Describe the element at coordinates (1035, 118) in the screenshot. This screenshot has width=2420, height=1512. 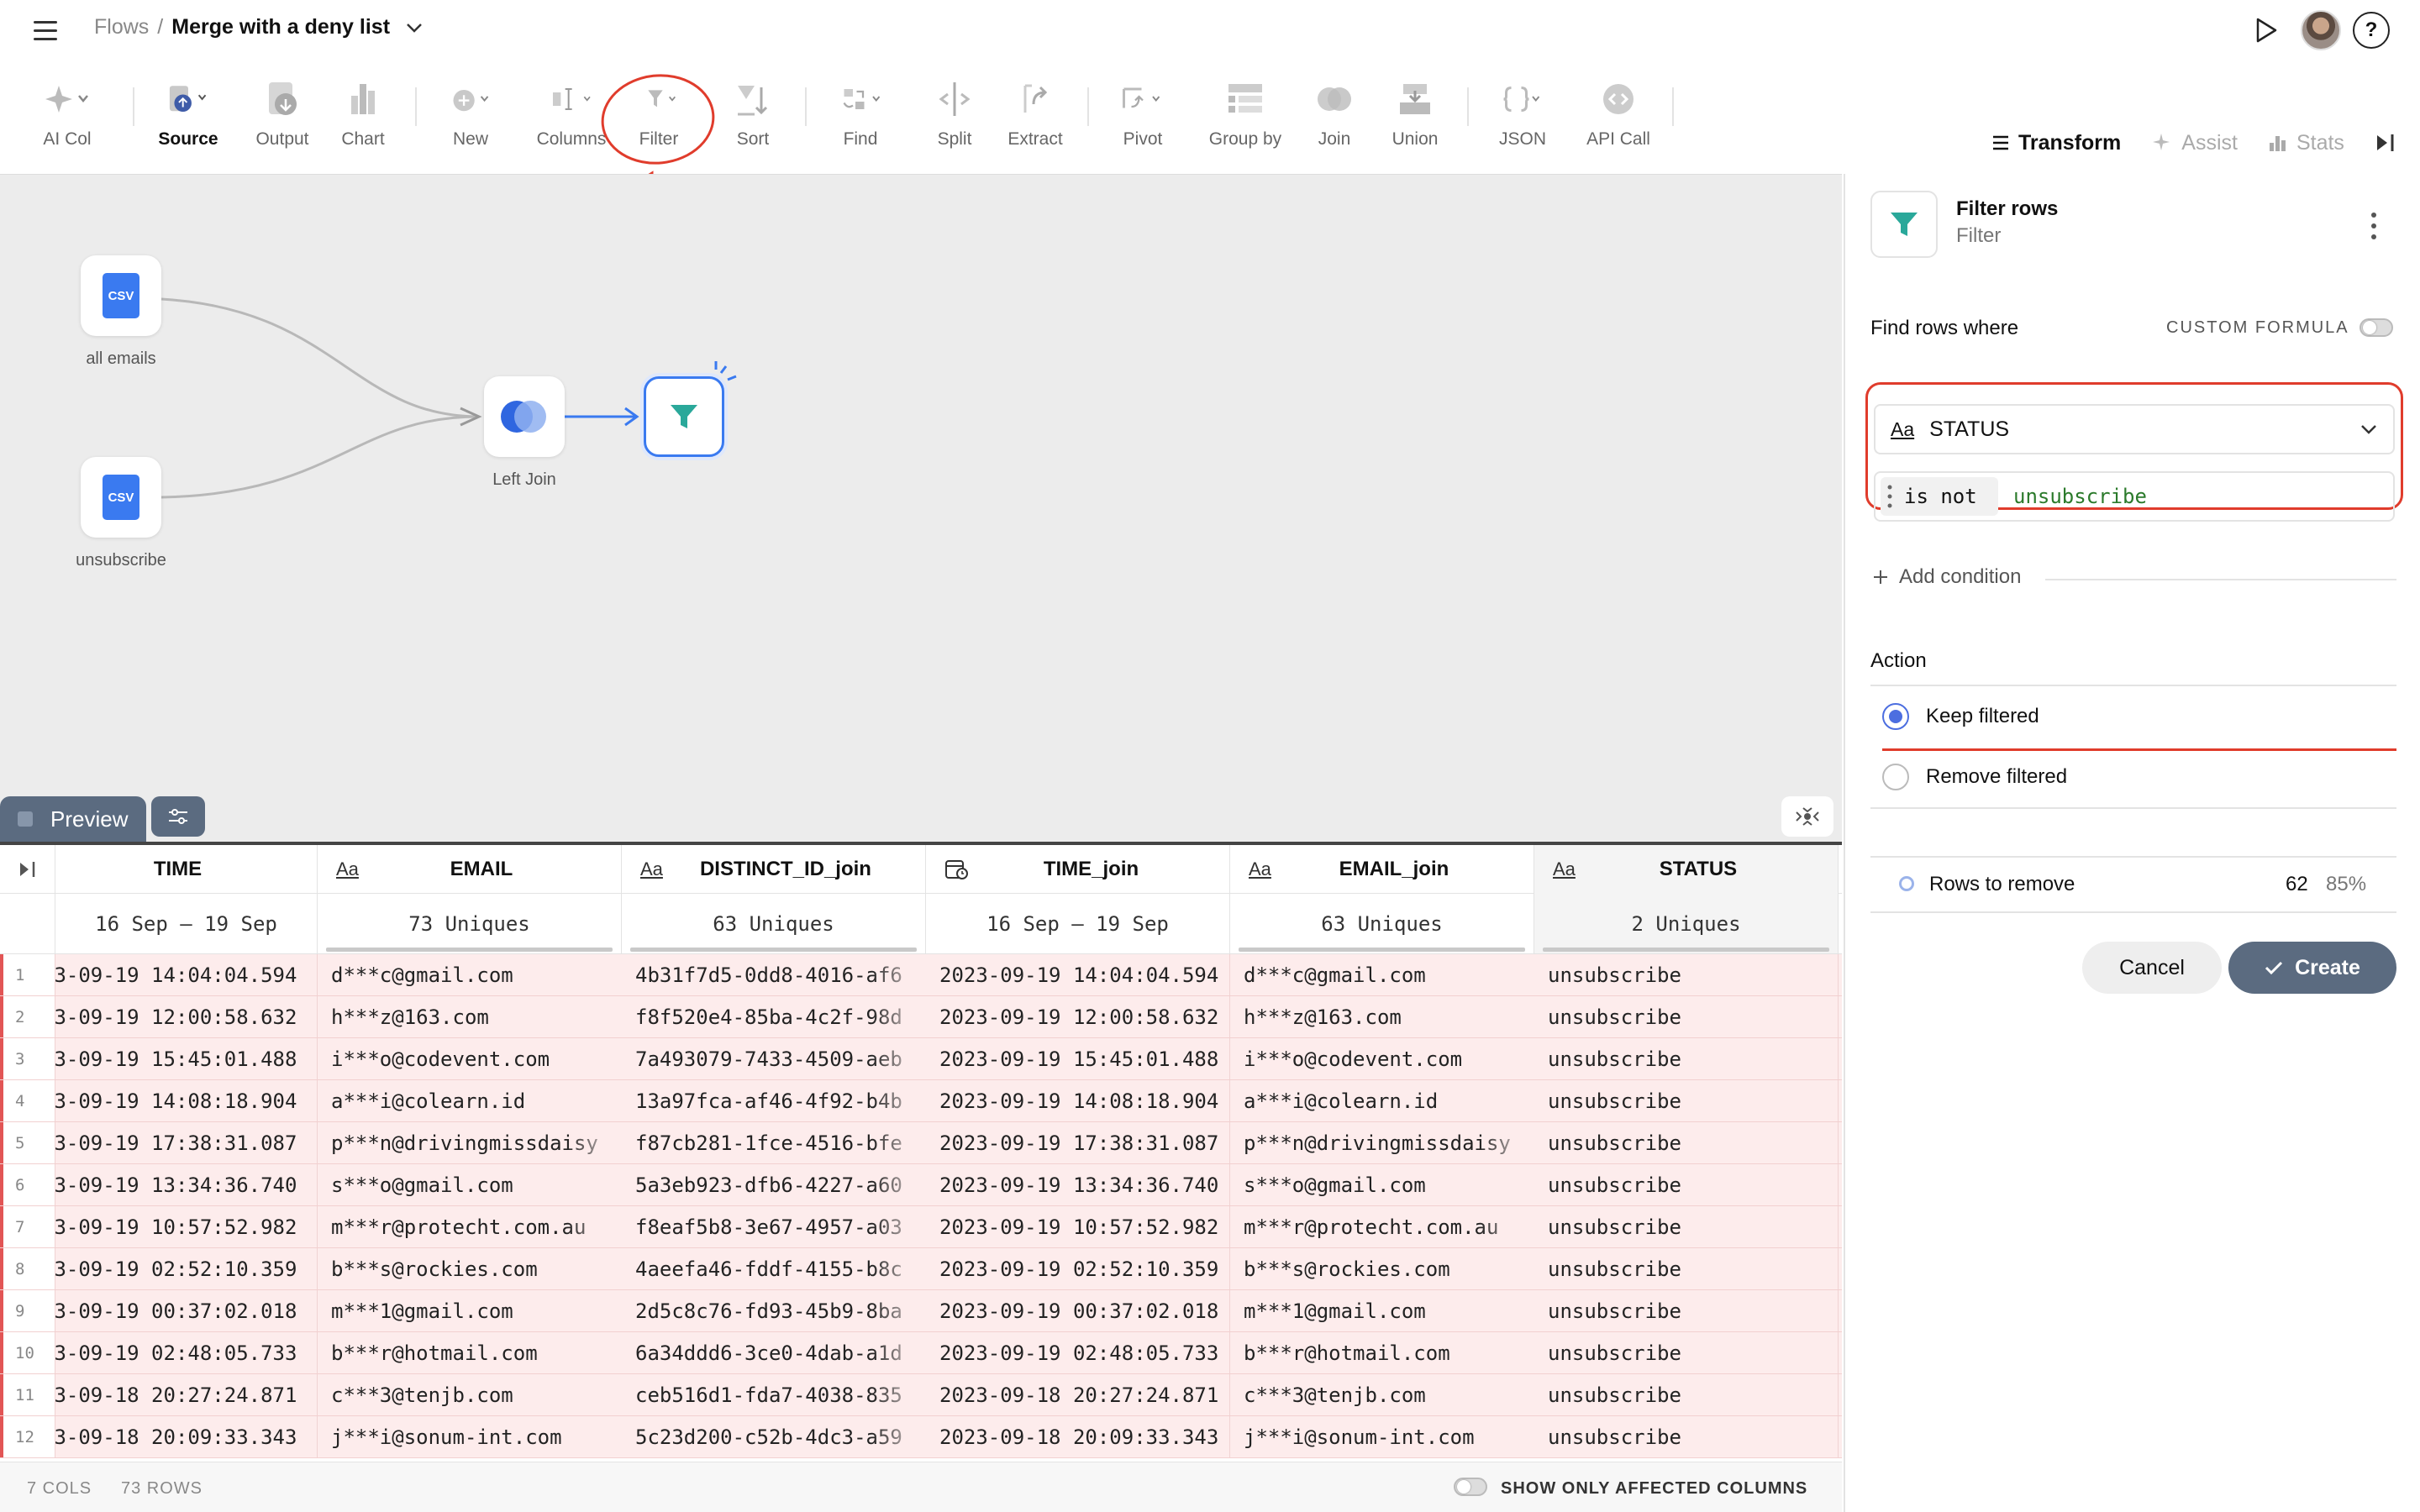
I see `tool-extract: Extract` at that location.